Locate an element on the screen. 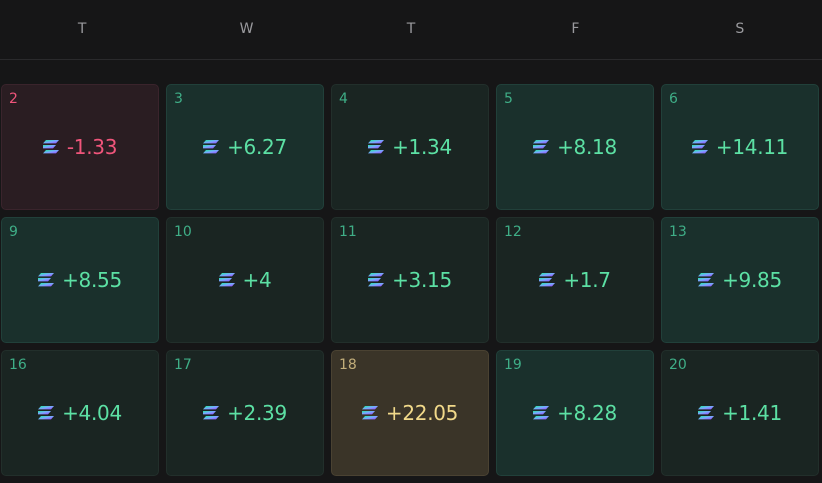 Image resolution: width=822 pixels, height=483 pixels. pnl-row: +4 is located at coordinates (245, 280).